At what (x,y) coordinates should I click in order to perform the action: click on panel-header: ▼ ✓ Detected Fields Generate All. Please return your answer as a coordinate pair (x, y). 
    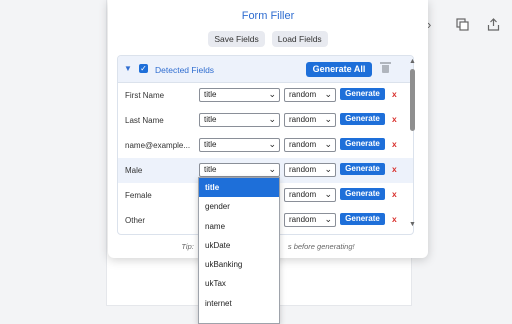
    Looking at the image, I should click on (265, 69).